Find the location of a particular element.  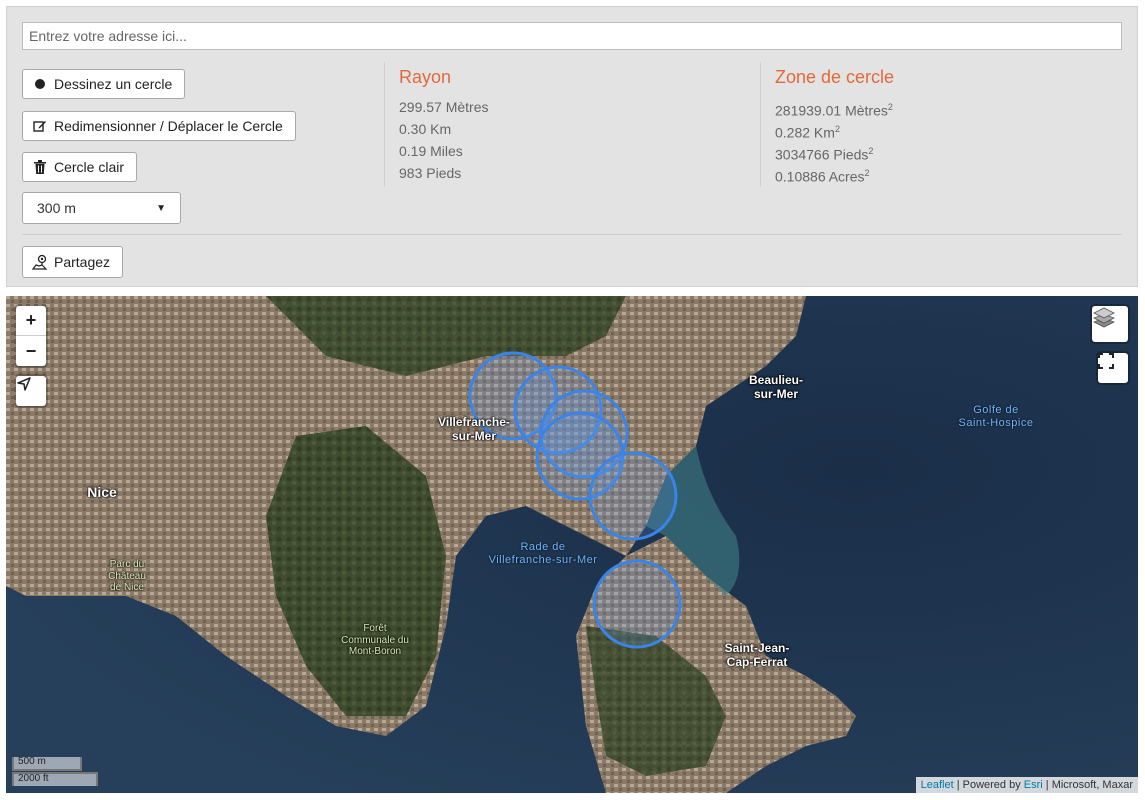

map-label-saint-jean: Saint-Jean- Cap-Ferrat is located at coordinates (757, 655).